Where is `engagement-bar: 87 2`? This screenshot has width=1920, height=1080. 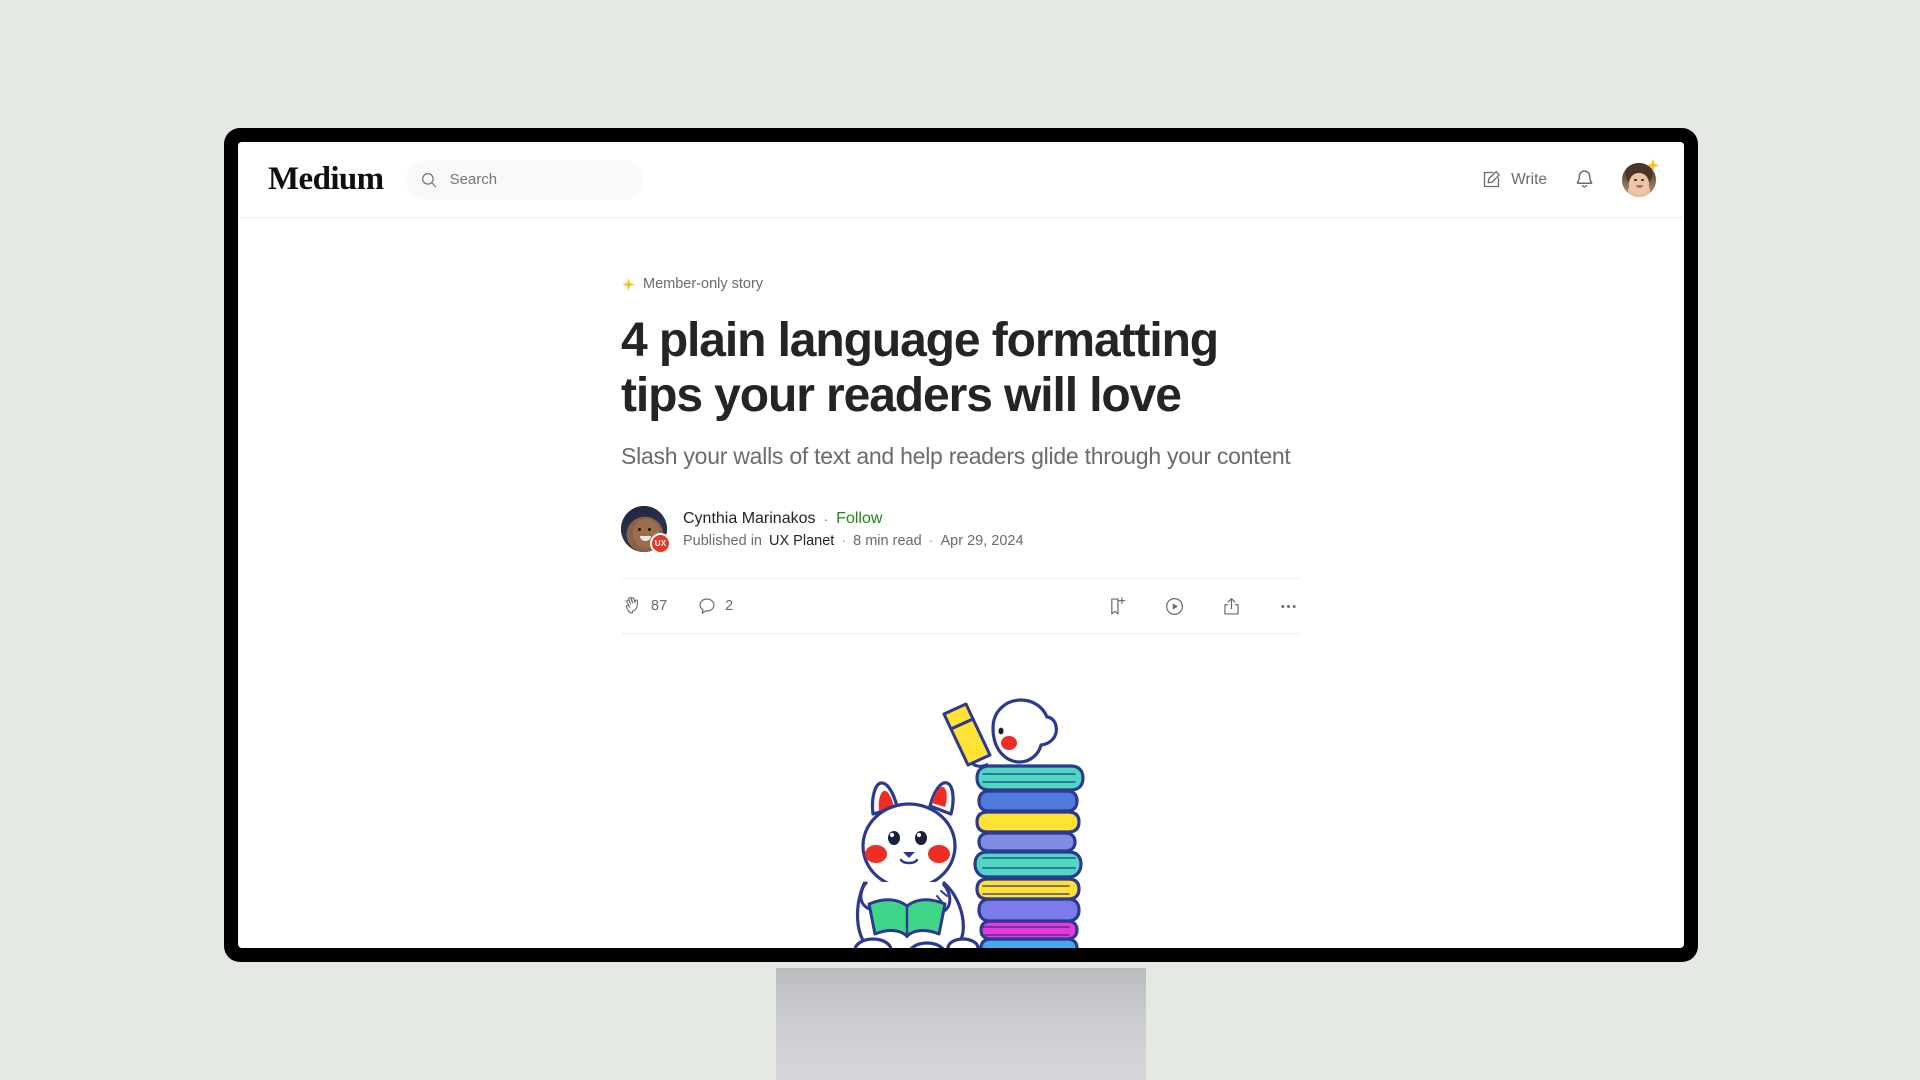 engagement-bar: 87 2 is located at coordinates (961, 606).